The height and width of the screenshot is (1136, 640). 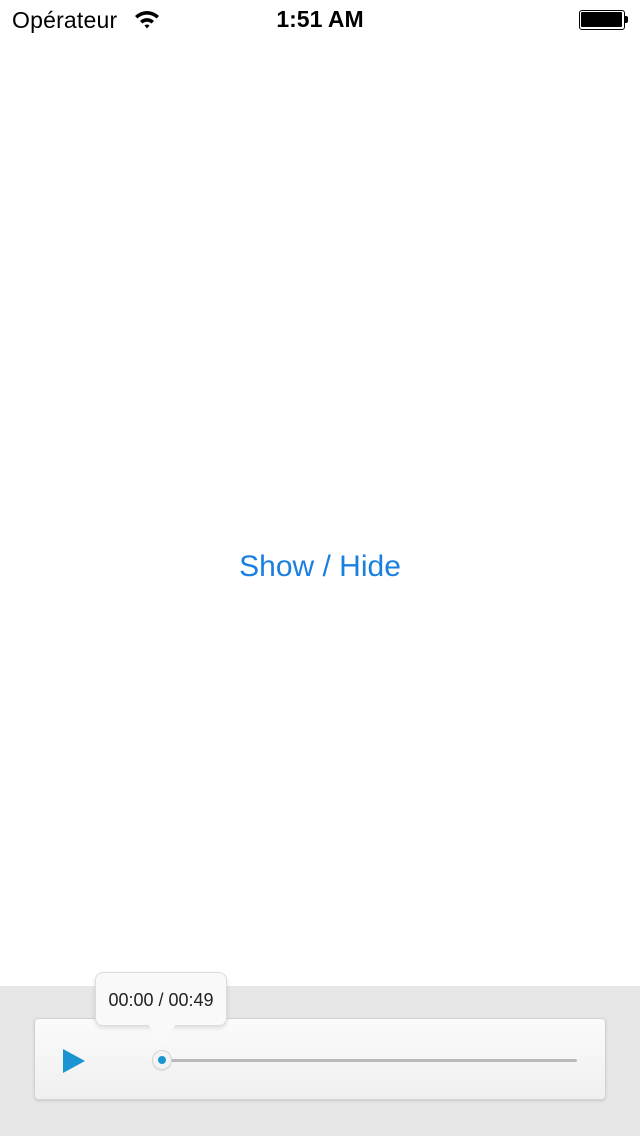 I want to click on progress-thumb, so click(x=162, y=1060).